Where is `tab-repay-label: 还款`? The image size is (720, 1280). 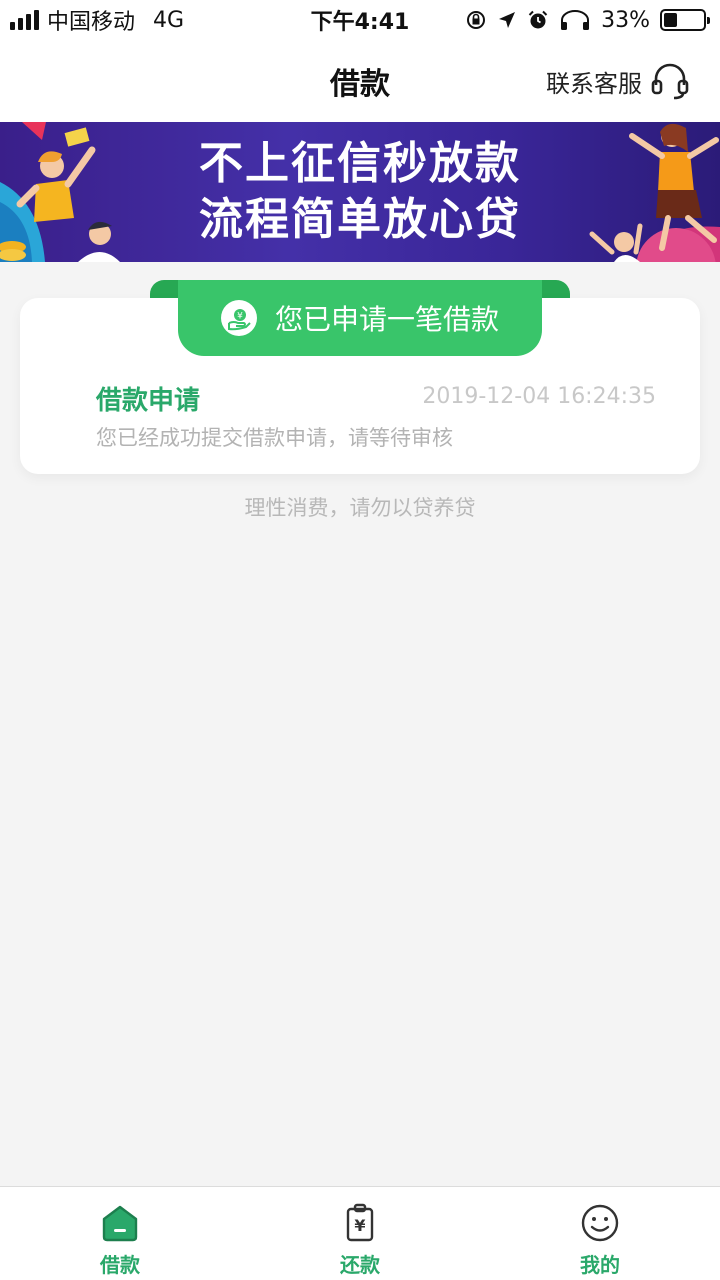
tab-repay-label: 还款 is located at coordinates (360, 1265).